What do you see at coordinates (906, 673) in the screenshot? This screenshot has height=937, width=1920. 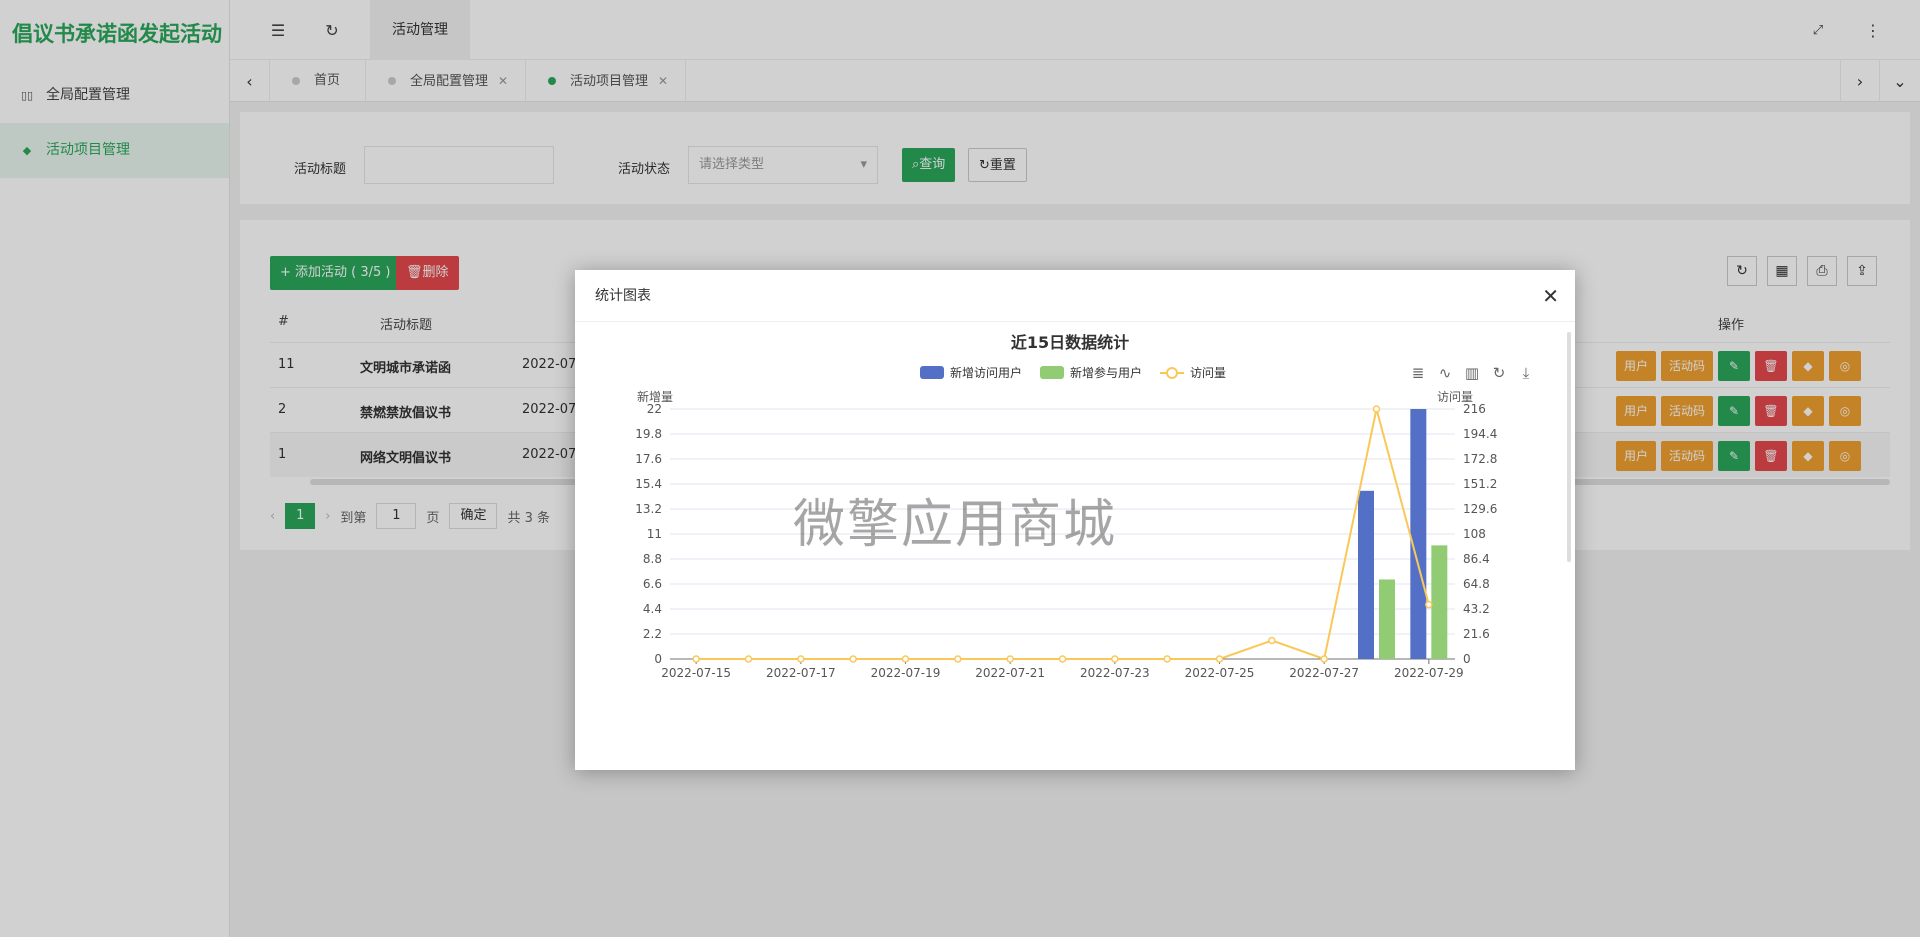 I see `x-tick-label: 2022-07-19` at bounding box center [906, 673].